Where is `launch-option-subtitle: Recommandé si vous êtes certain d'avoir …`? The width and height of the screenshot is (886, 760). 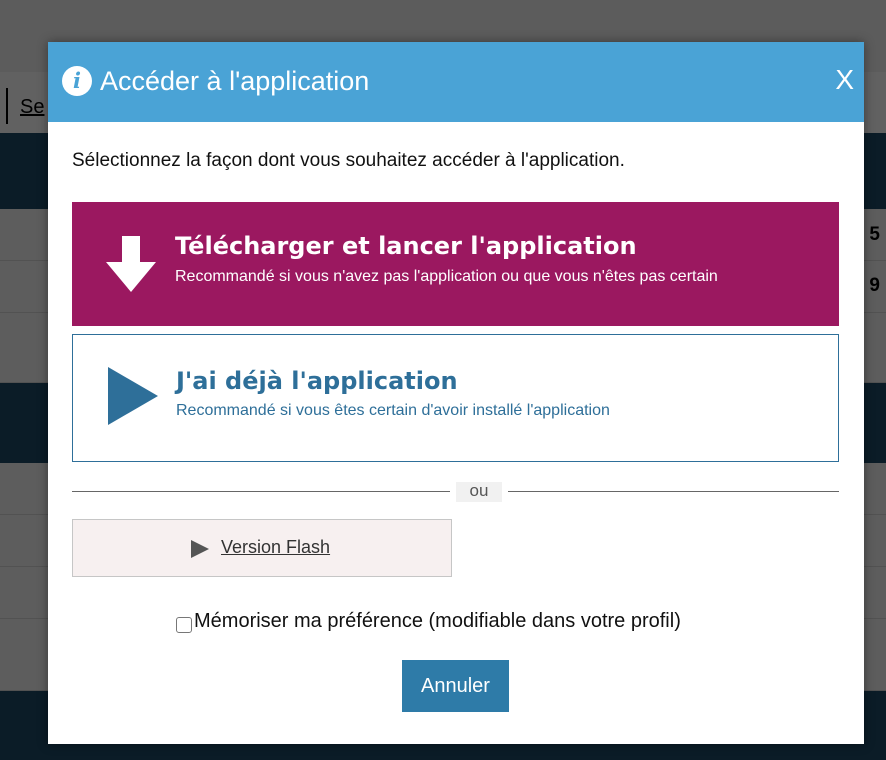 launch-option-subtitle: Recommandé si vous êtes certain d'avoir … is located at coordinates (393, 410).